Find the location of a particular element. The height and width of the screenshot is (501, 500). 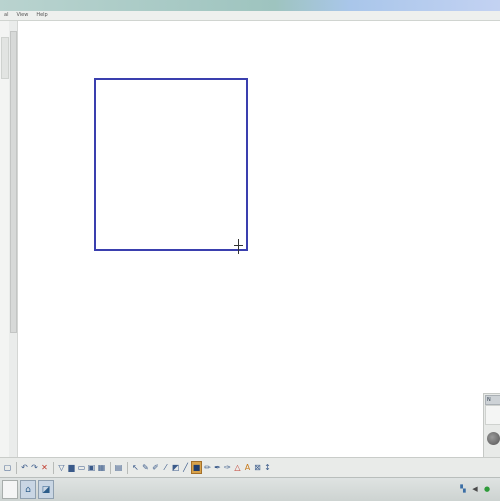

eraser-icon: ◩ is located at coordinates (175, 467).